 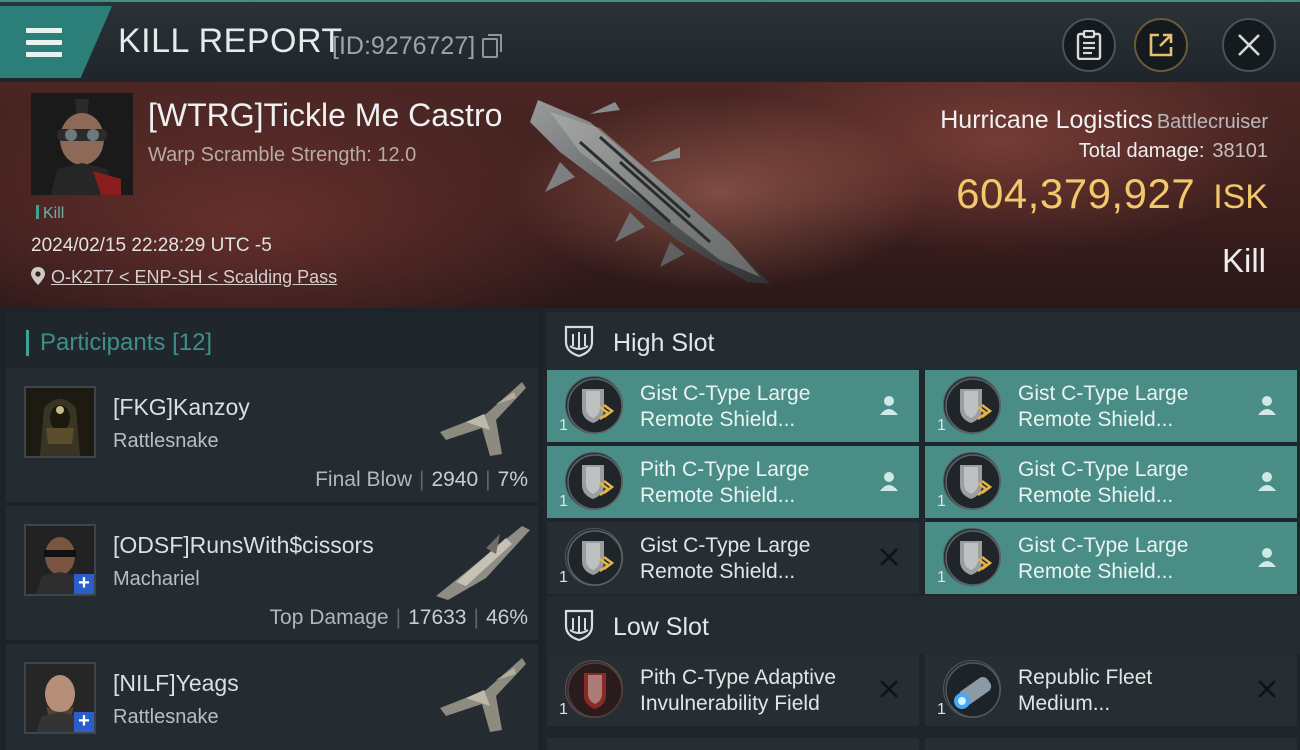 What do you see at coordinates (889, 689) in the screenshot?
I see `destroyed-icon` at bounding box center [889, 689].